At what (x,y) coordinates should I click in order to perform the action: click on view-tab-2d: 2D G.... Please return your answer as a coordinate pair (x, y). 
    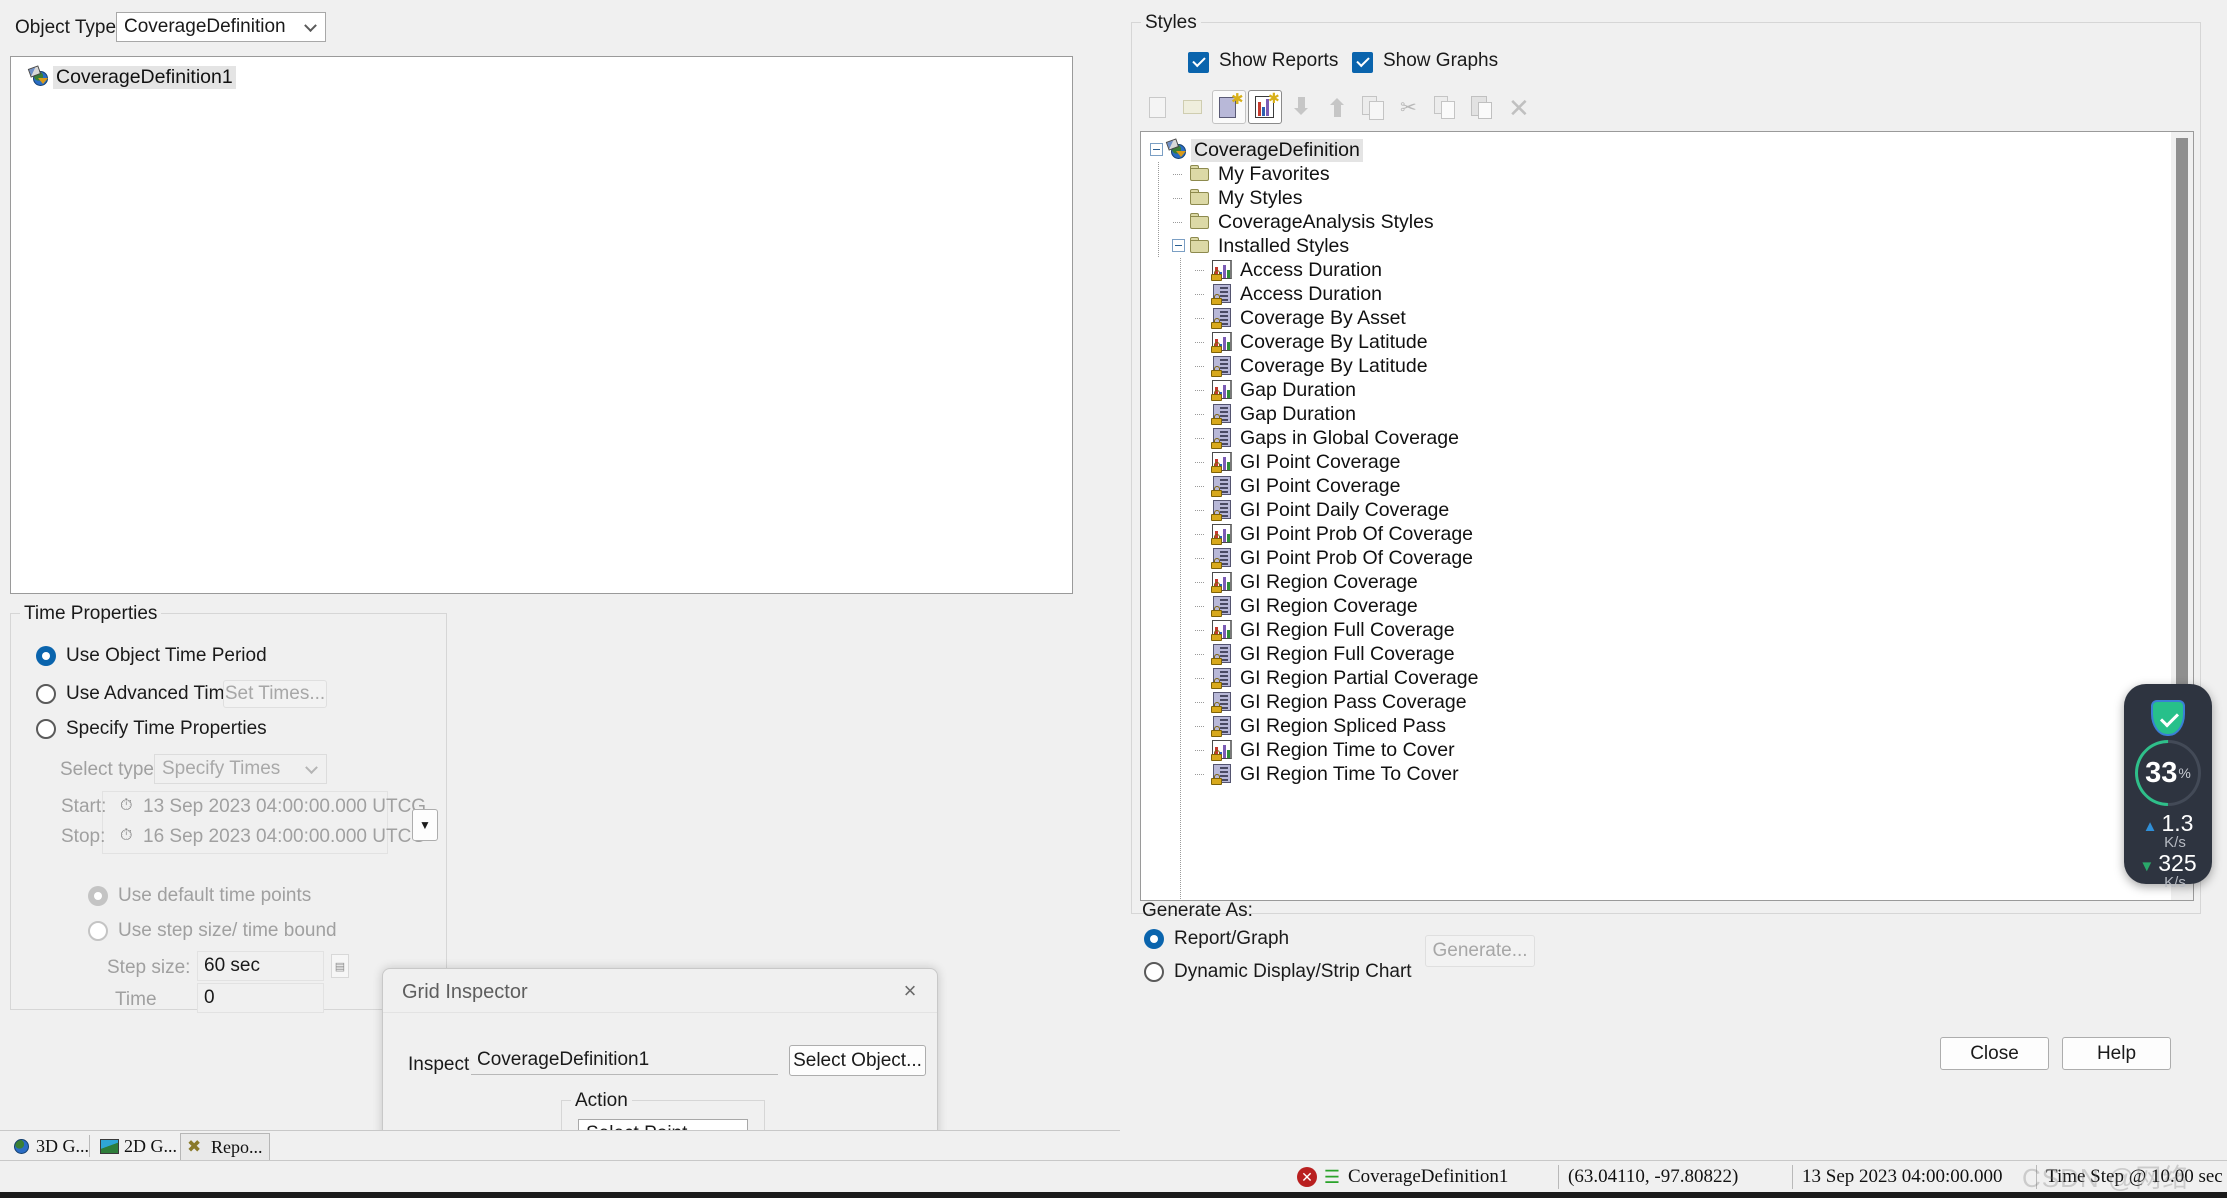
    Looking at the image, I should click on (138, 1146).